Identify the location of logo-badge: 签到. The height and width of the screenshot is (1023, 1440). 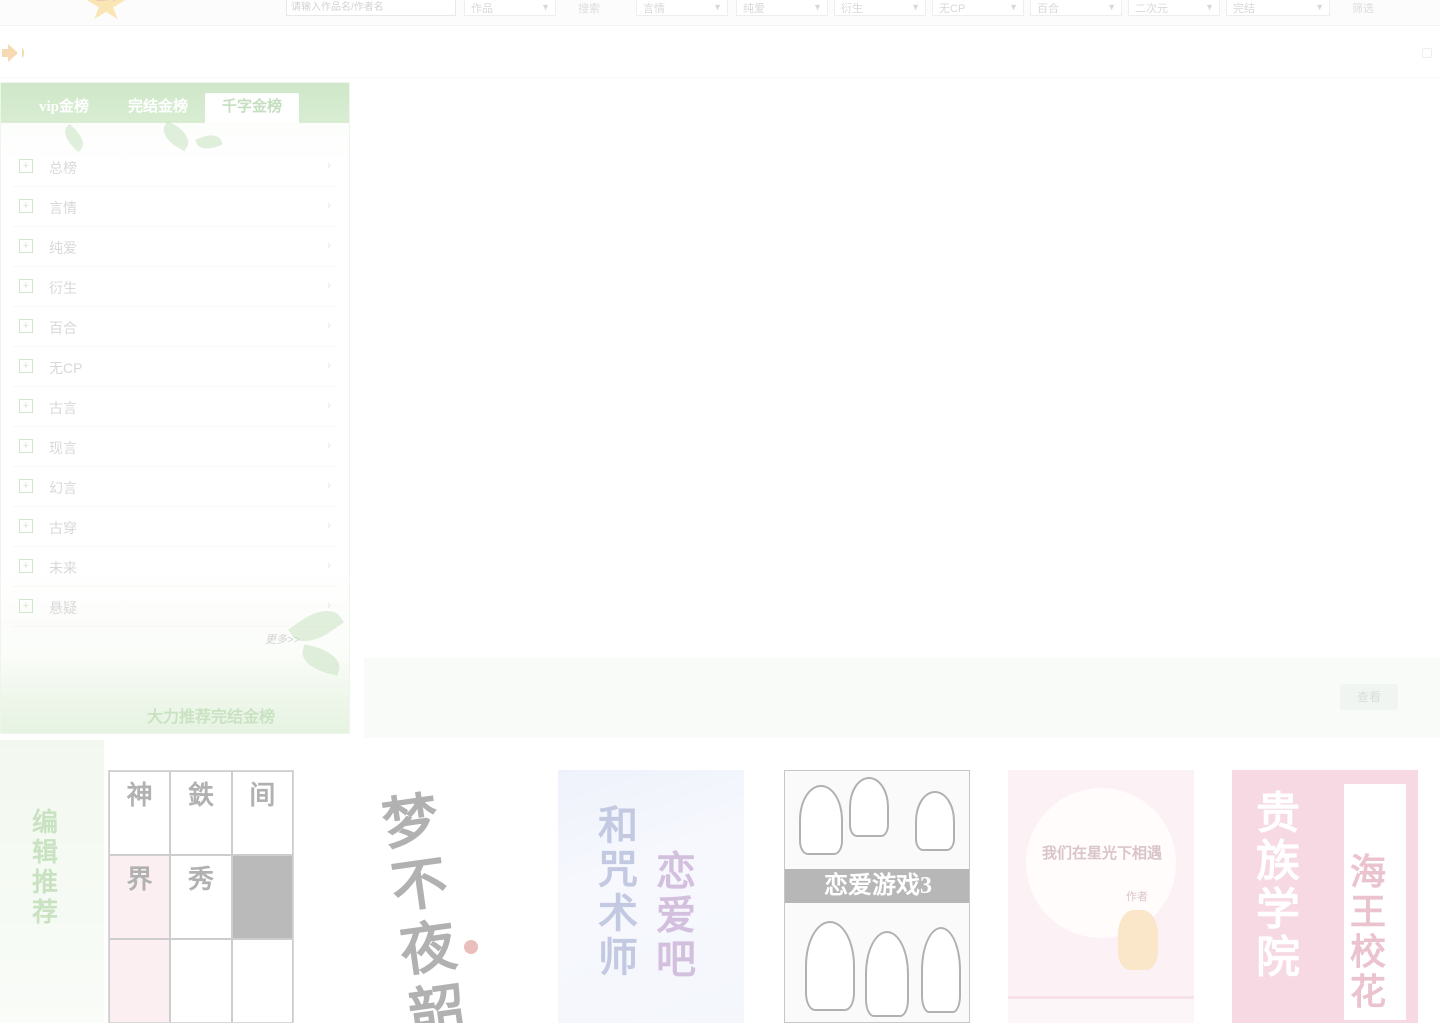
(106, 1).